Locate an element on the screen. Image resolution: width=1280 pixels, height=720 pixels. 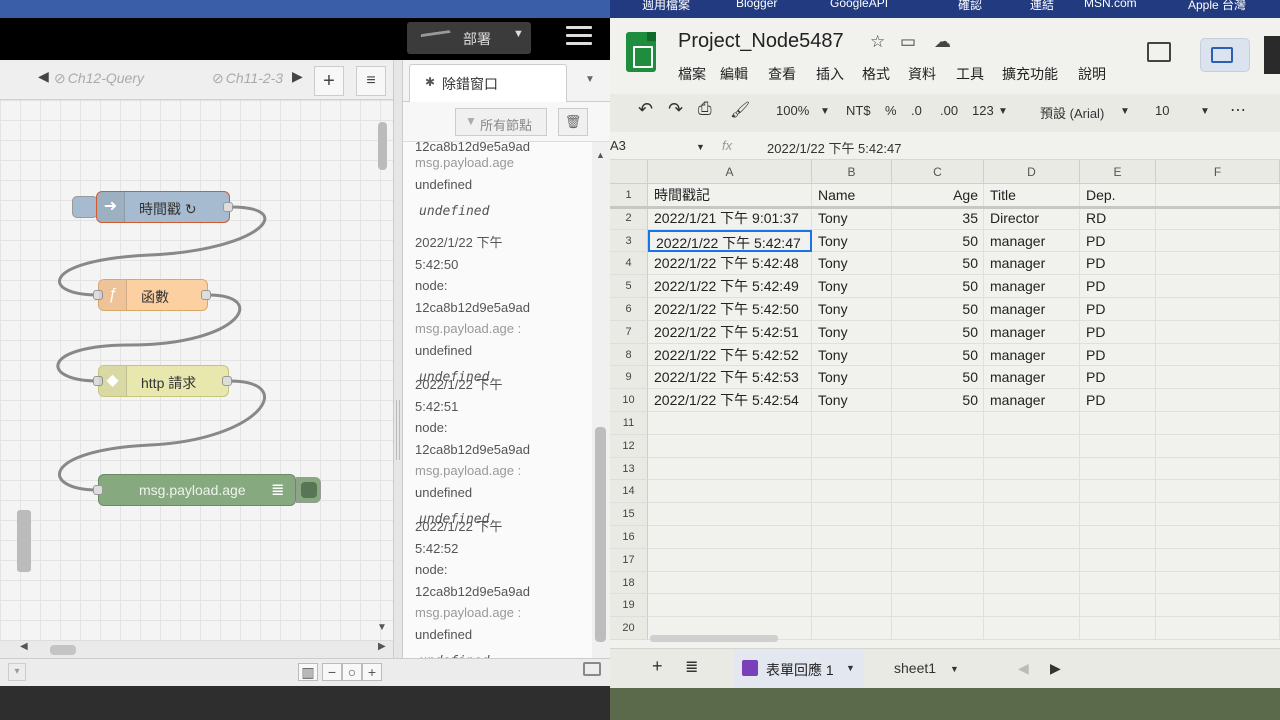
formula-input: 2022/1/22 下午 5:42:47 is located at coordinates (834, 147).